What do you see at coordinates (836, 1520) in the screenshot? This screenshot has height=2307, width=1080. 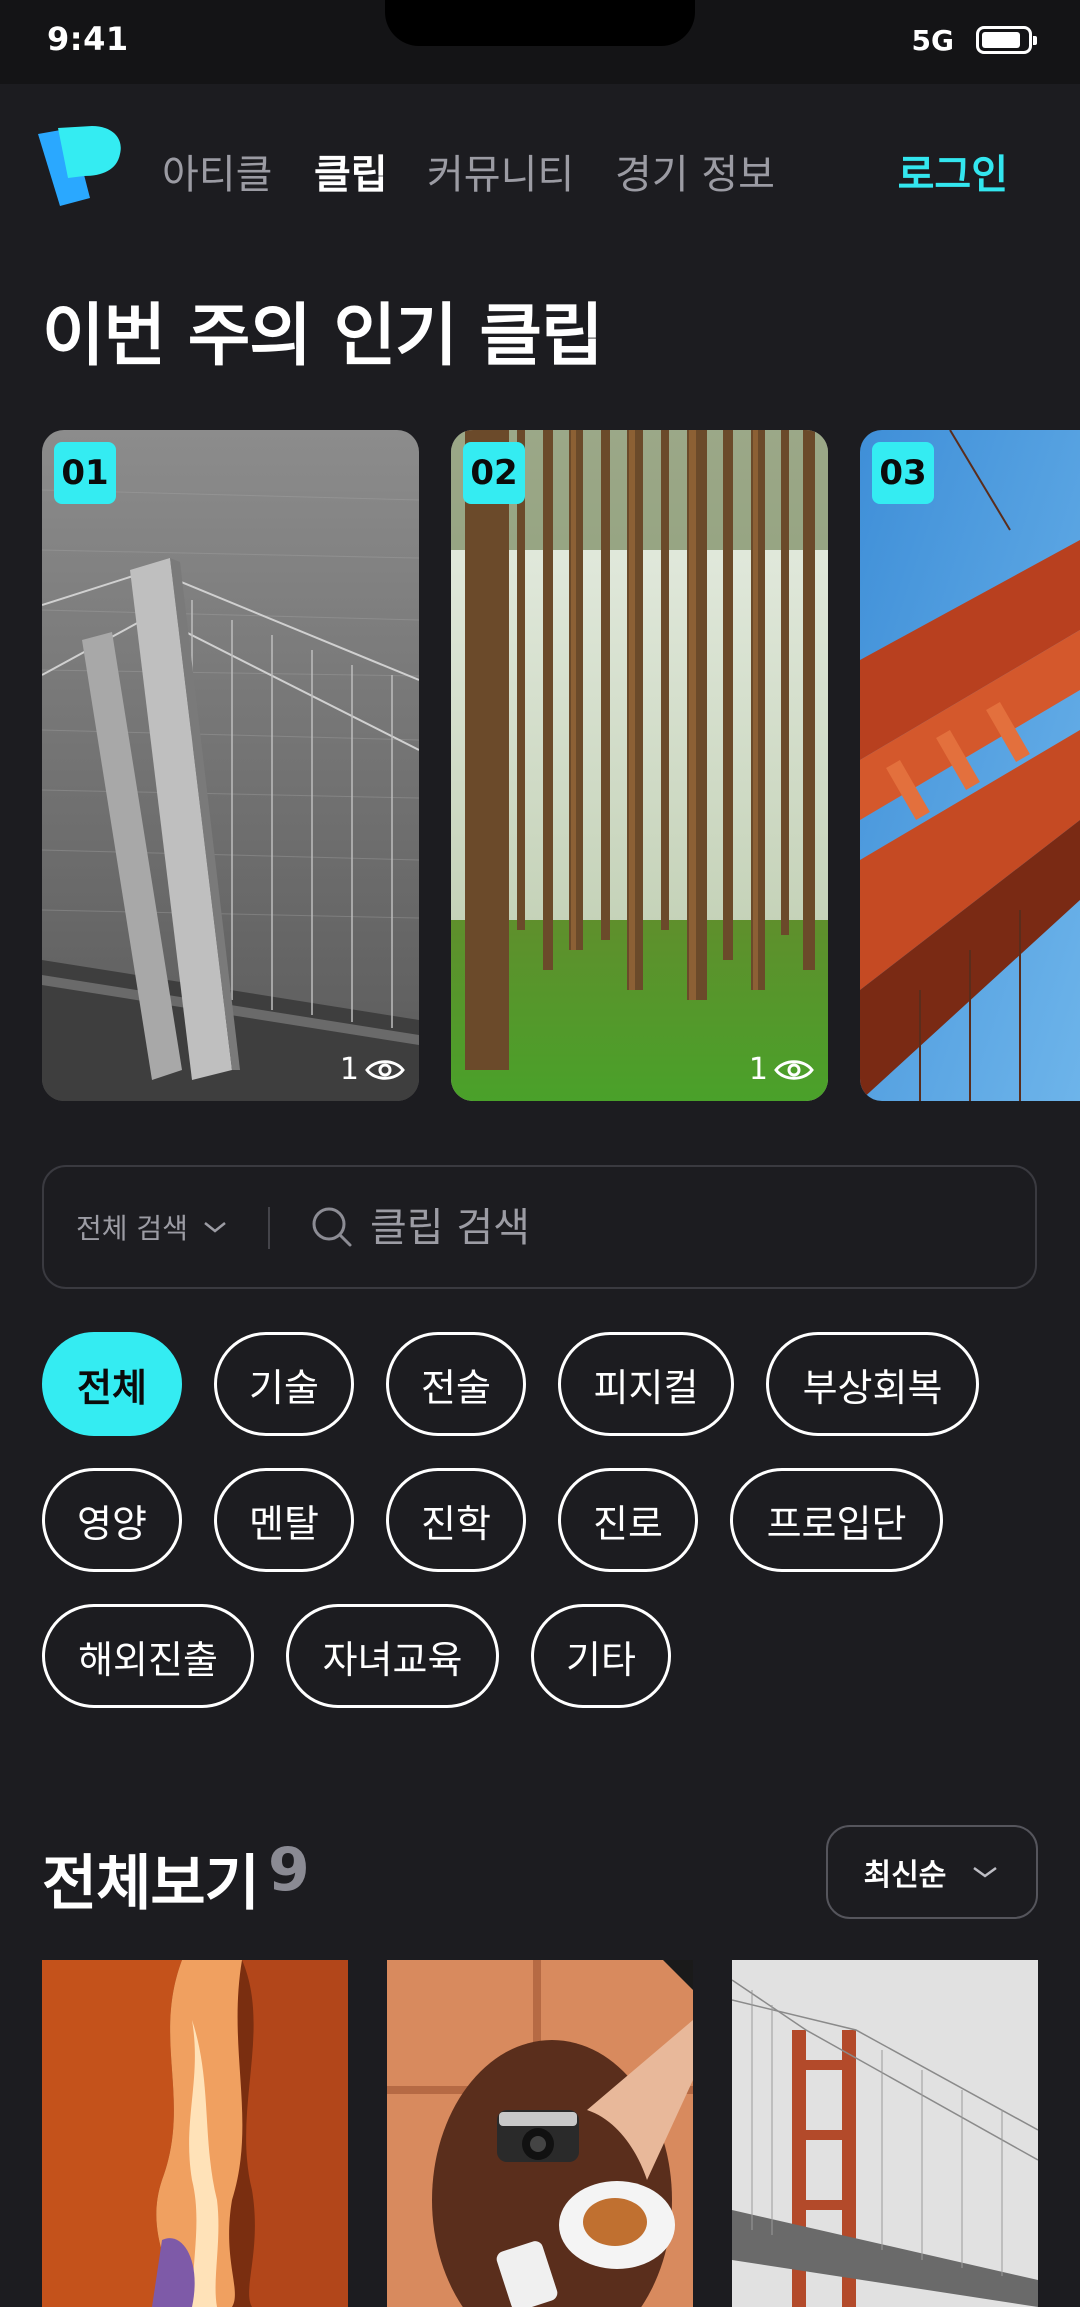 I see `category-chip-pro-entry: 프로입단` at bounding box center [836, 1520].